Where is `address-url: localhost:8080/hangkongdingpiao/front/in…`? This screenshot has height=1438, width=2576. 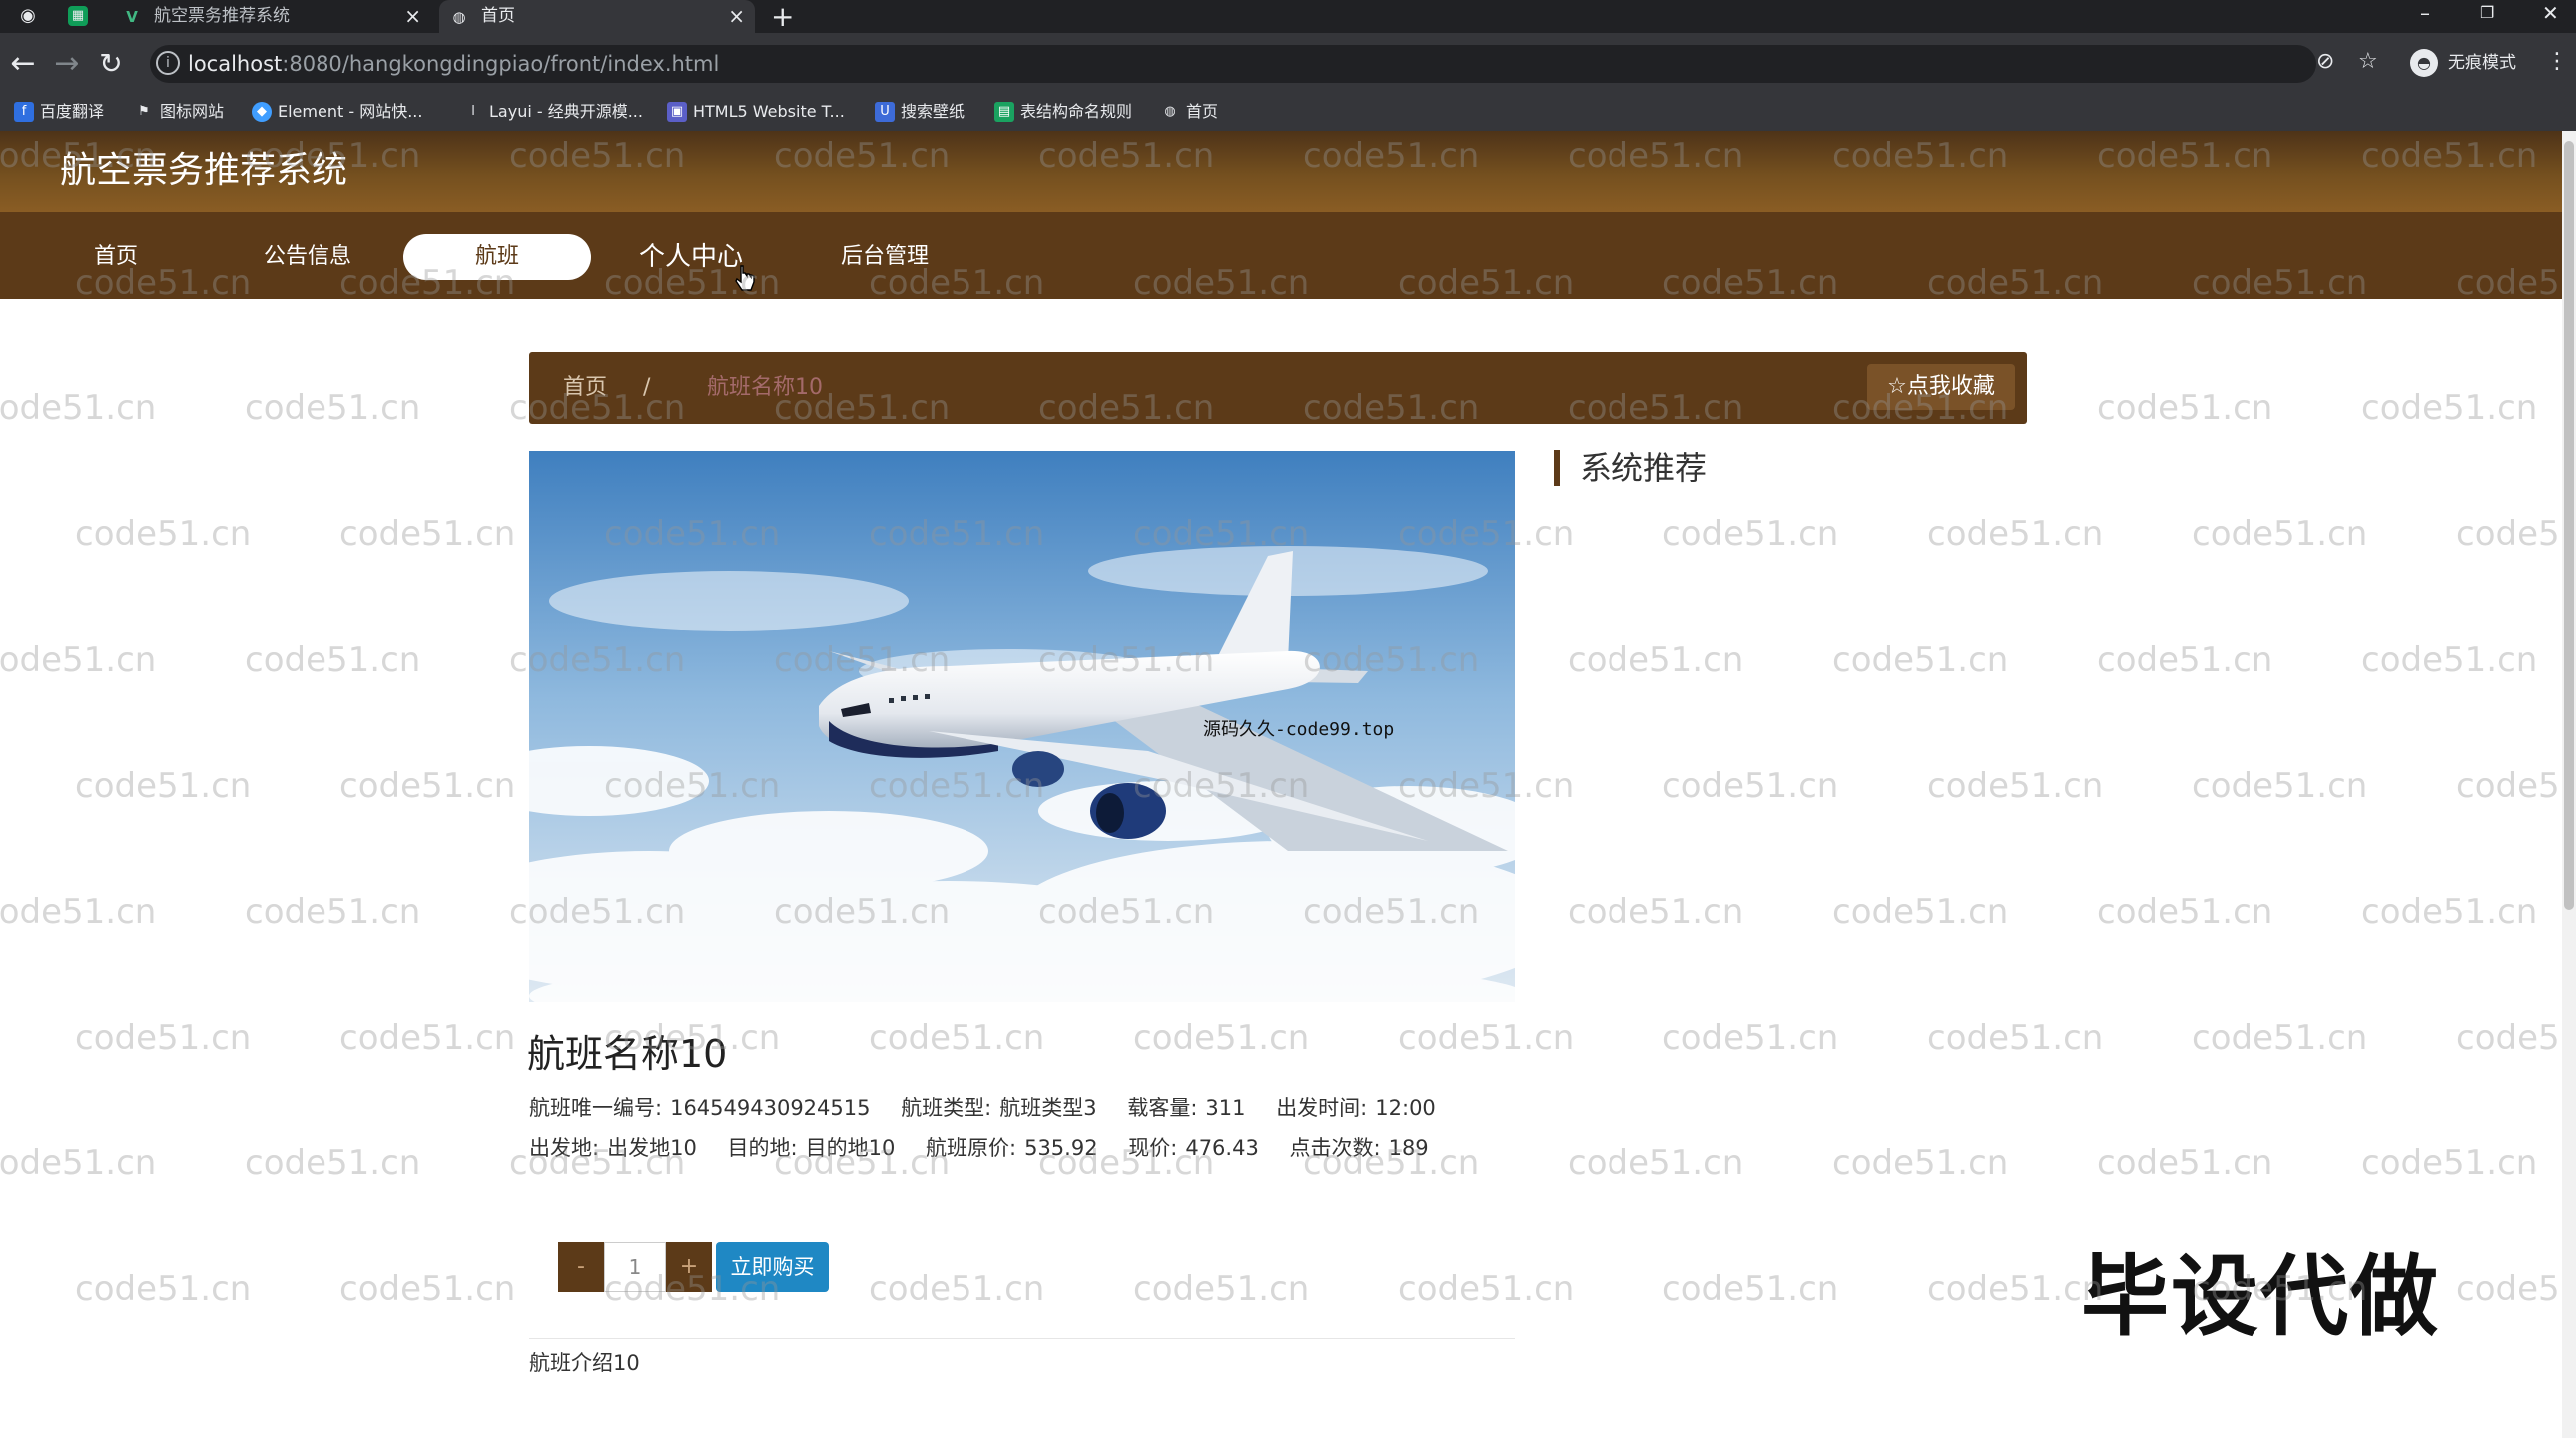
address-url: localhost:8080/hangkongdingpiao/front/in… is located at coordinates (453, 64).